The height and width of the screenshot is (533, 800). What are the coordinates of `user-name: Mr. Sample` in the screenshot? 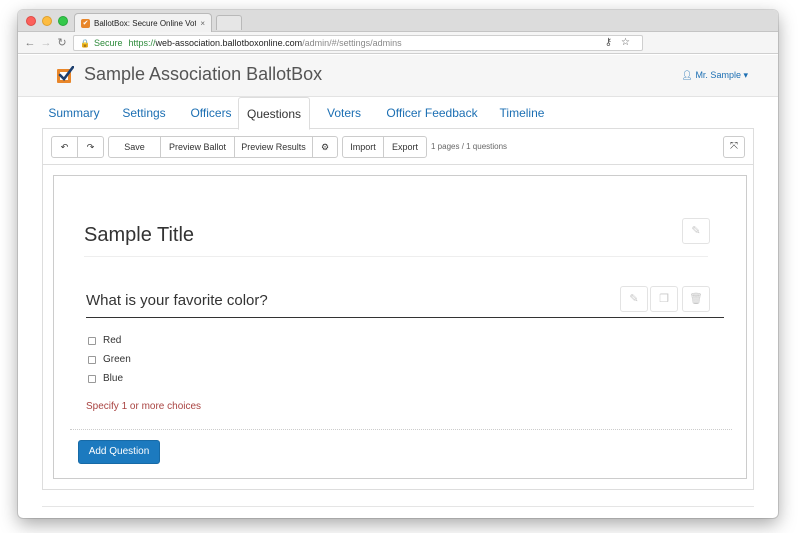 It's located at (718, 75).